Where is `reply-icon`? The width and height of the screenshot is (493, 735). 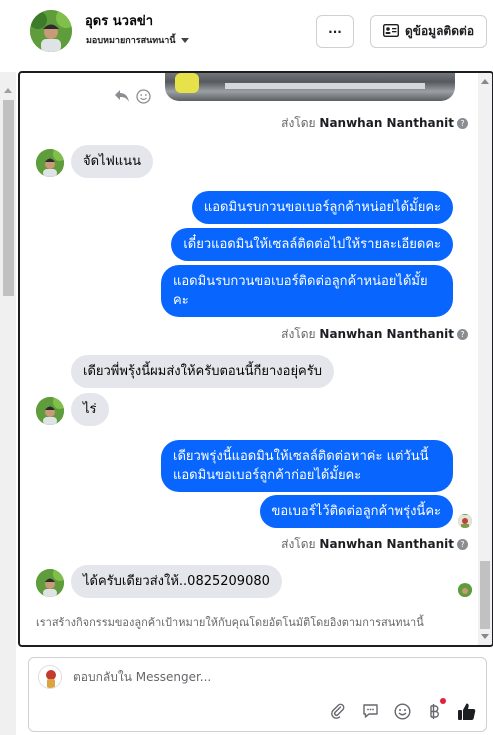 reply-icon is located at coordinates (122, 98).